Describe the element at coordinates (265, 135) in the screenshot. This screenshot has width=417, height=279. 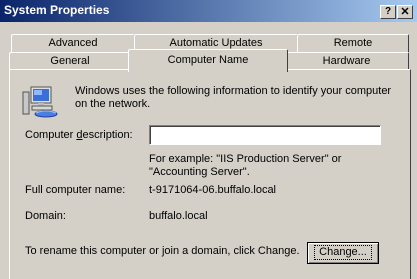
I see `computer-description-input` at that location.